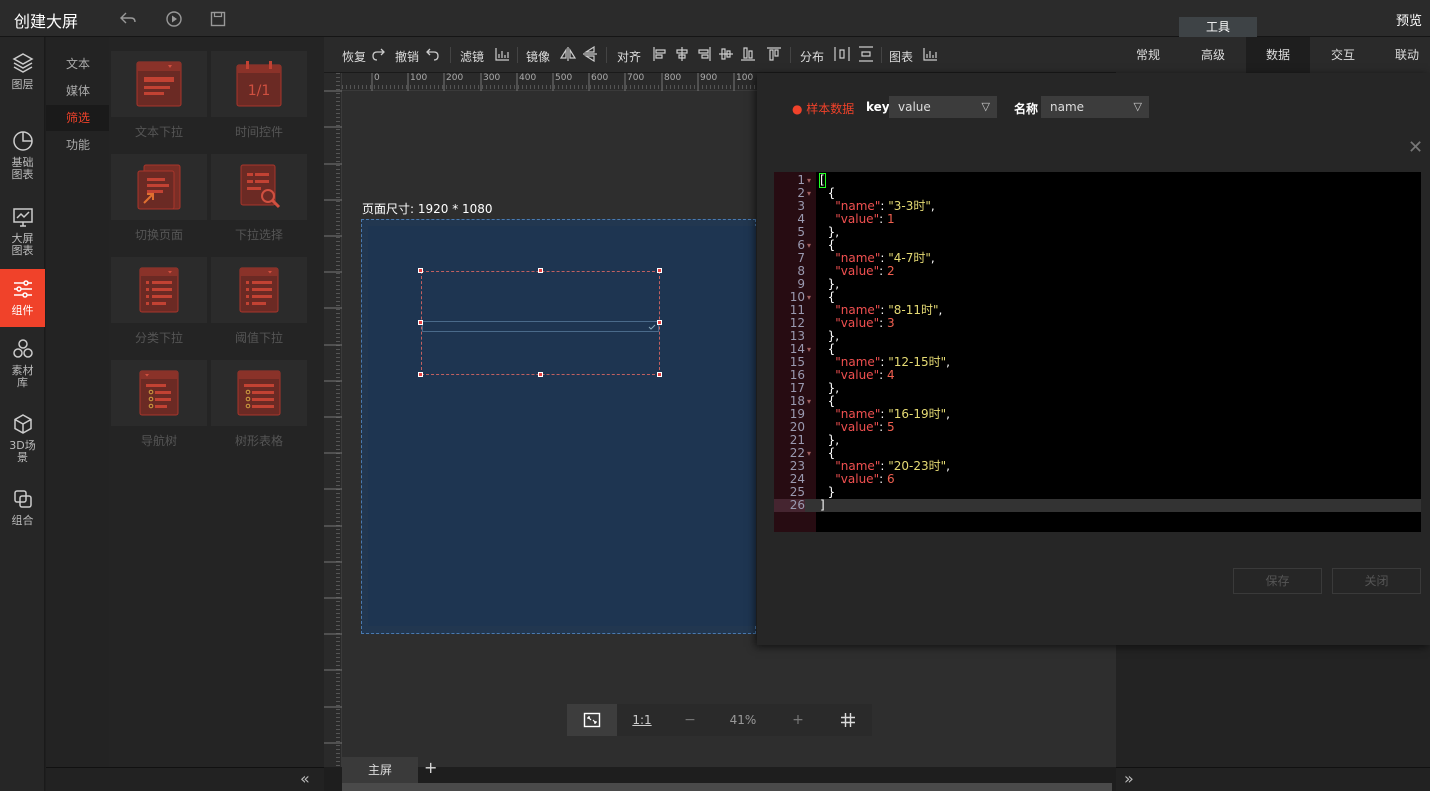 This screenshot has height=791, width=1430. What do you see at coordinates (930, 54) in the screenshot?
I see `chart-icon` at bounding box center [930, 54].